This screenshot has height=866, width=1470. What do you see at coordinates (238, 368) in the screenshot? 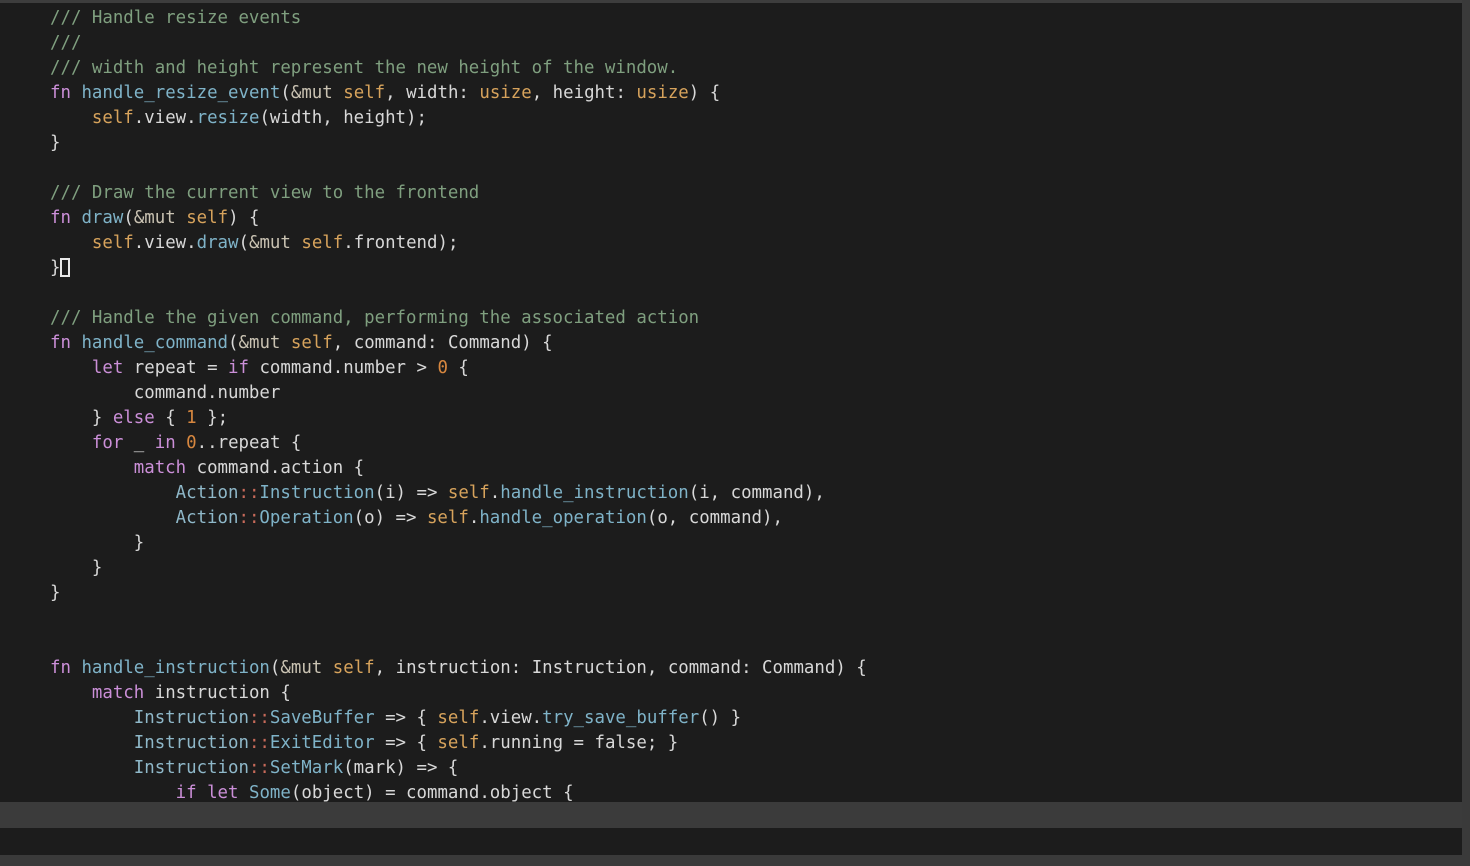
I see `code-token-keyword: if` at bounding box center [238, 368].